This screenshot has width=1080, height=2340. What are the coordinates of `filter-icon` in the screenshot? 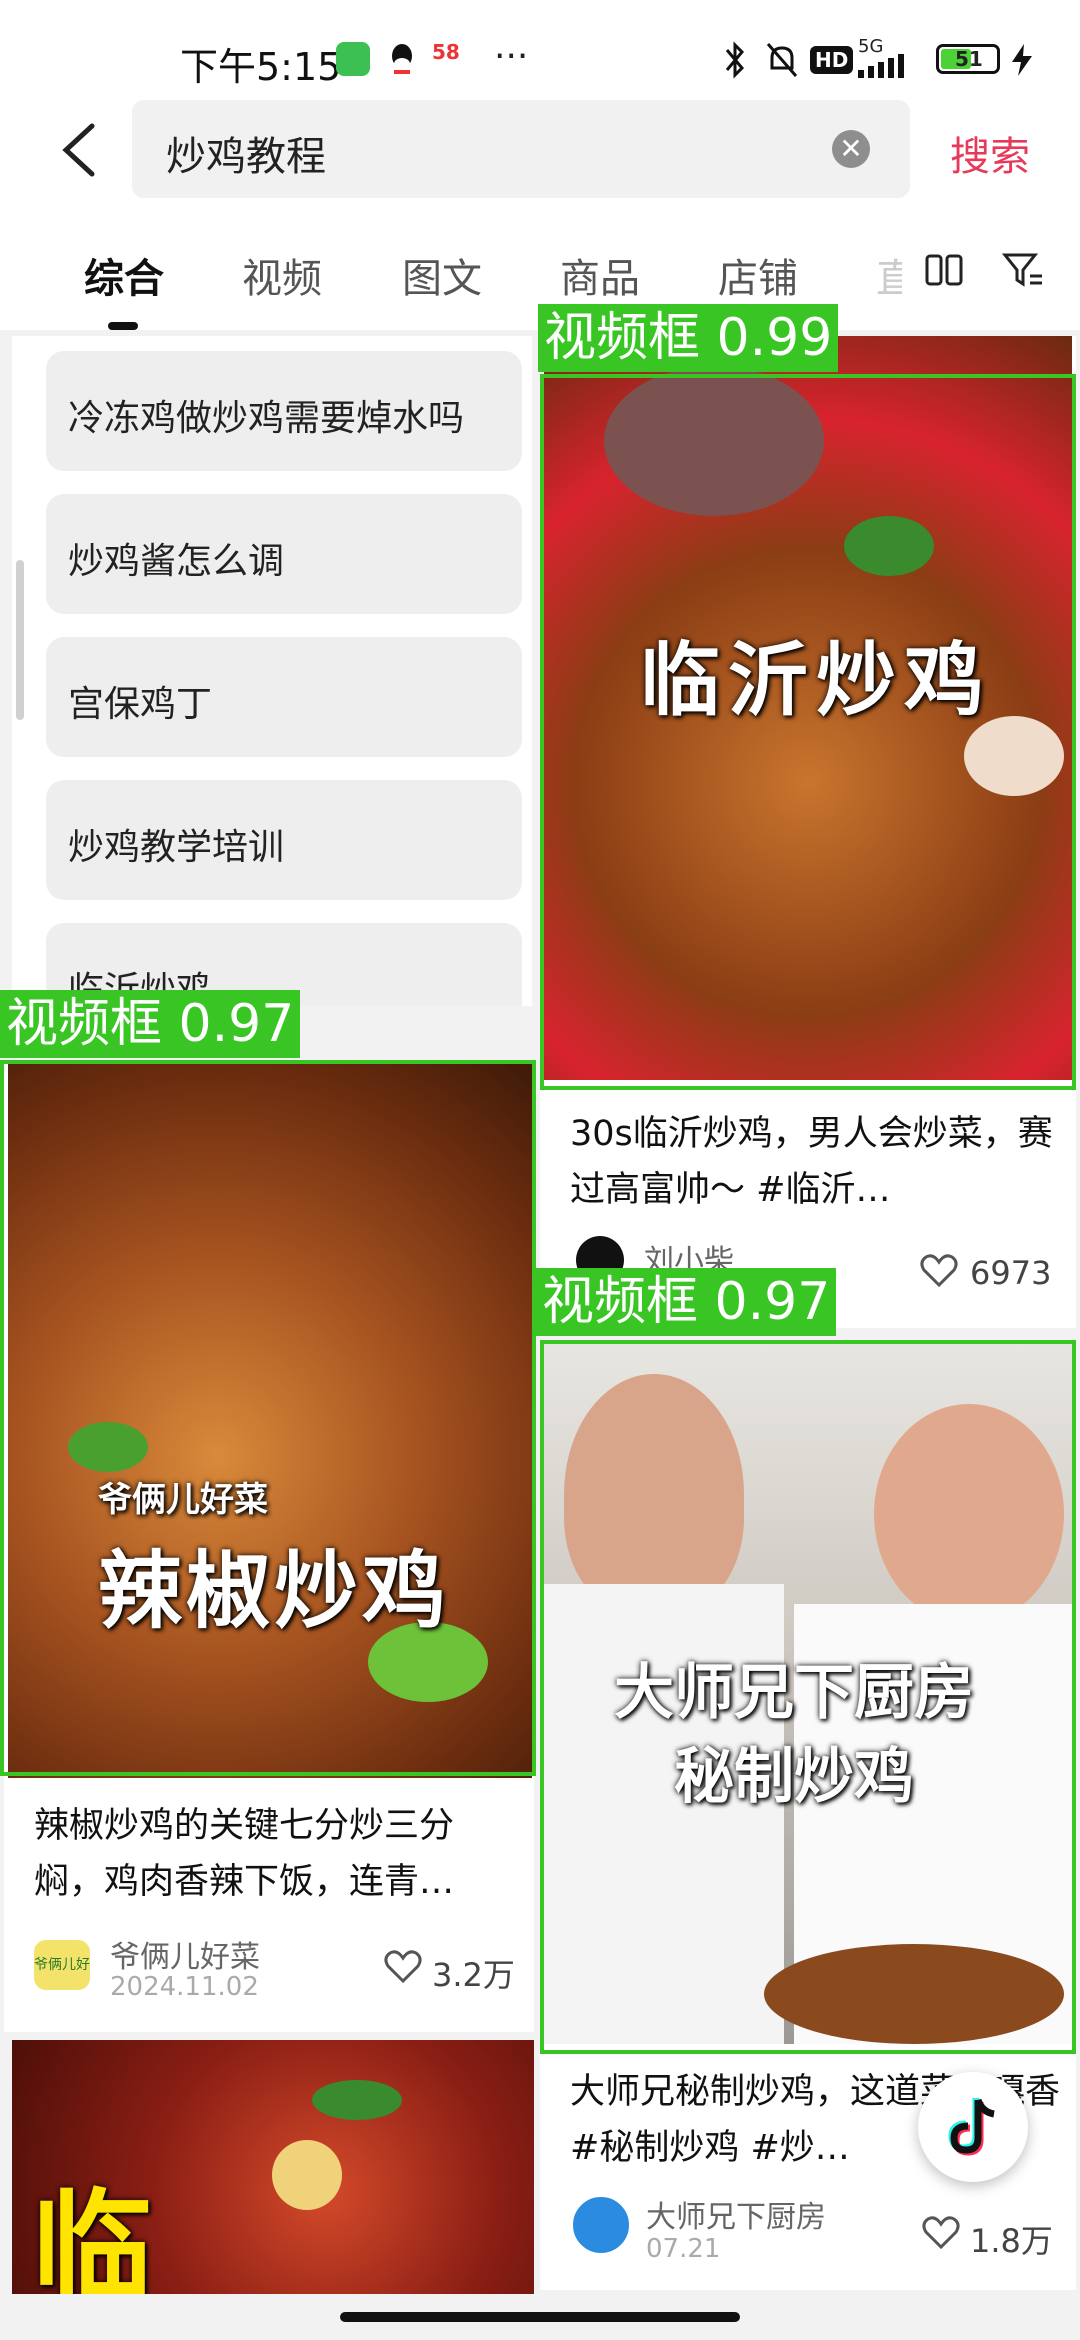 It's located at (1023, 272).